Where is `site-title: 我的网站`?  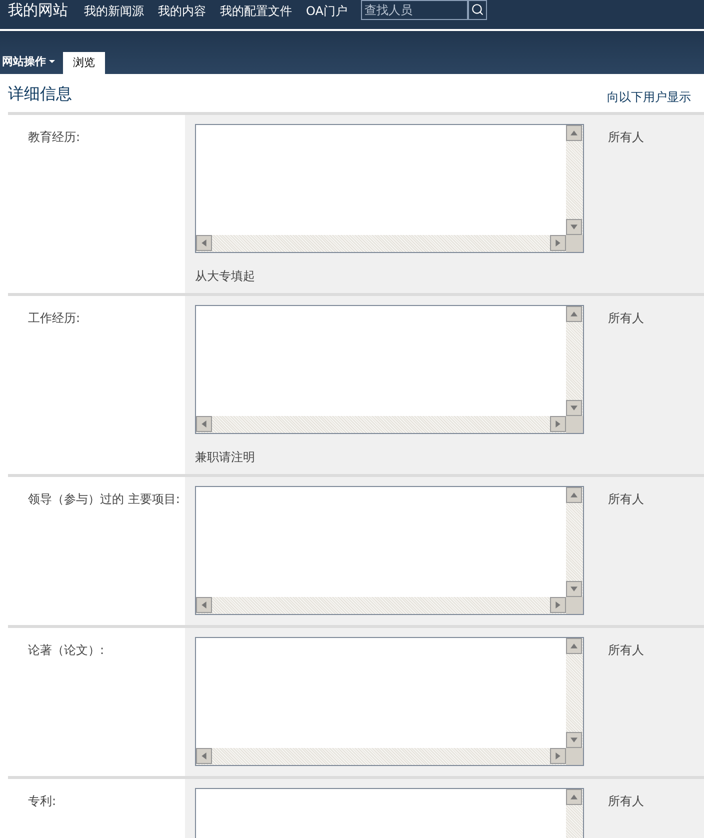
site-title: 我的网站 is located at coordinates (38, 11).